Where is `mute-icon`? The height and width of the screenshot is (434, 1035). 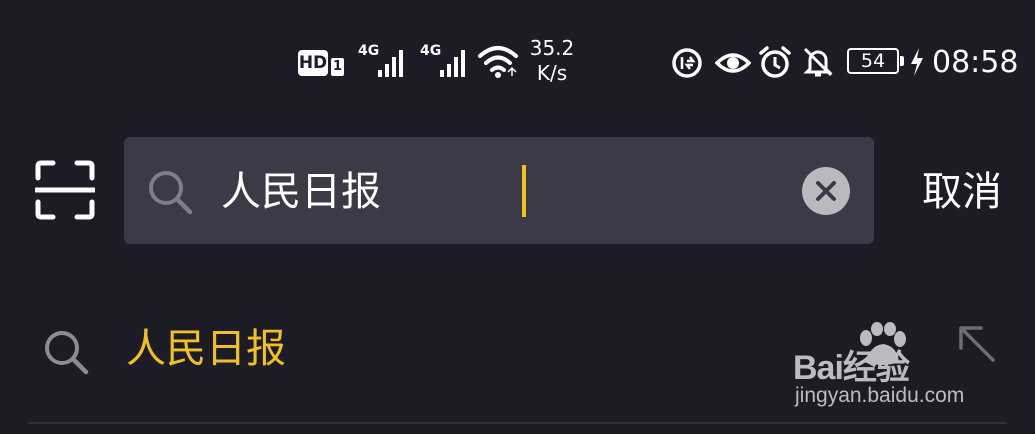 mute-icon is located at coordinates (818, 62).